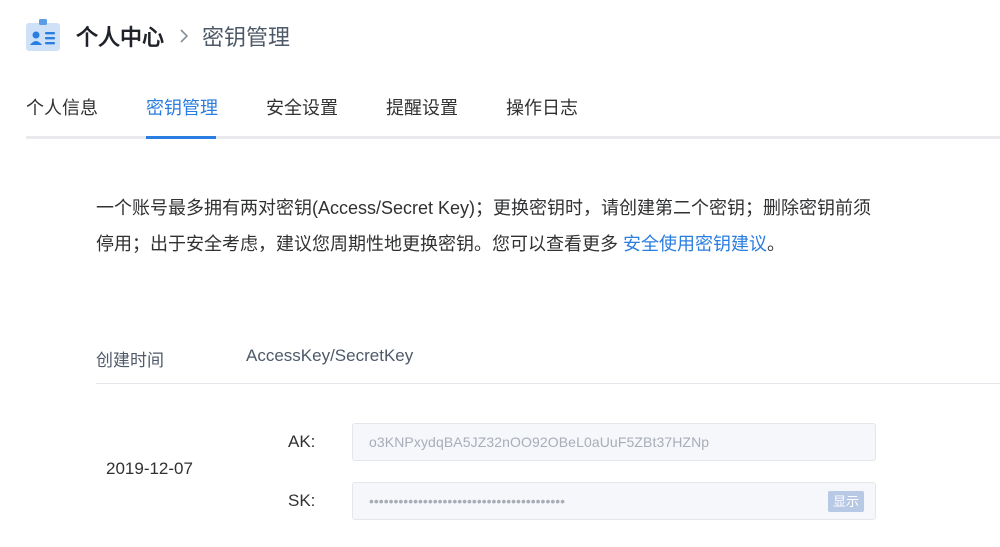 This screenshot has width=1000, height=547. What do you see at coordinates (184, 36) in the screenshot?
I see `chevron-right-icon` at bounding box center [184, 36].